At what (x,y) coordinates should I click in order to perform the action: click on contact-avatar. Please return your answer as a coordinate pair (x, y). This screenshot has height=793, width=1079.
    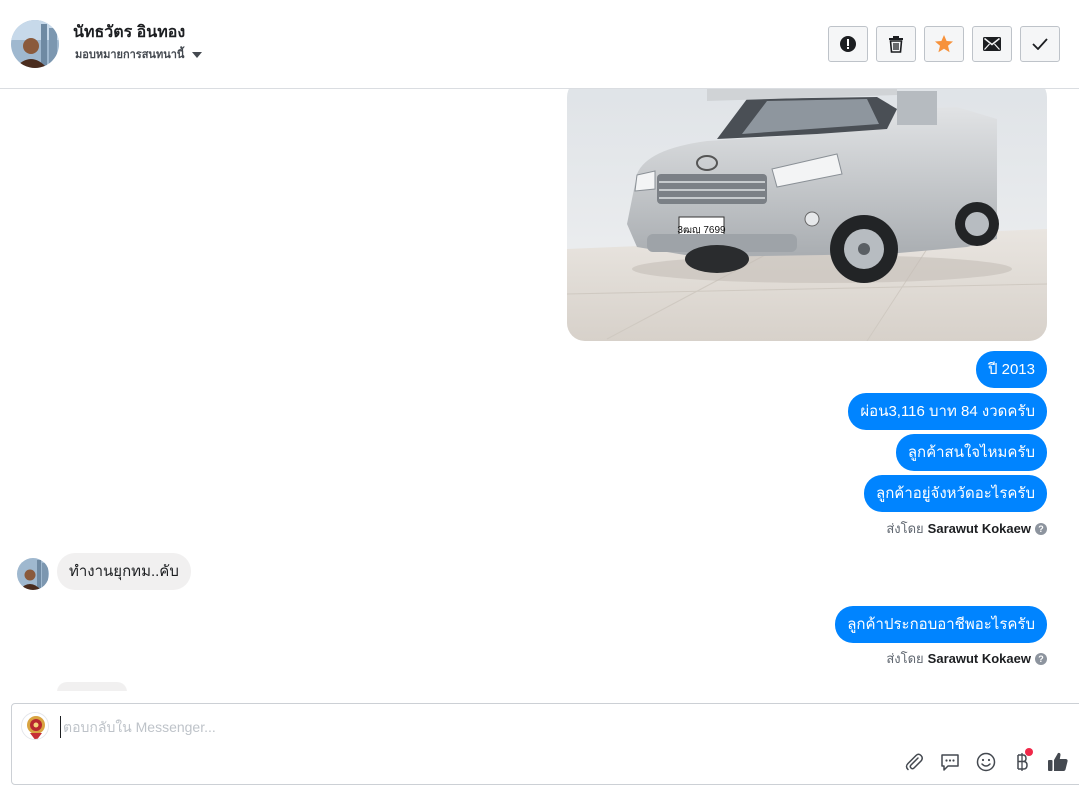
    Looking at the image, I should click on (35, 44).